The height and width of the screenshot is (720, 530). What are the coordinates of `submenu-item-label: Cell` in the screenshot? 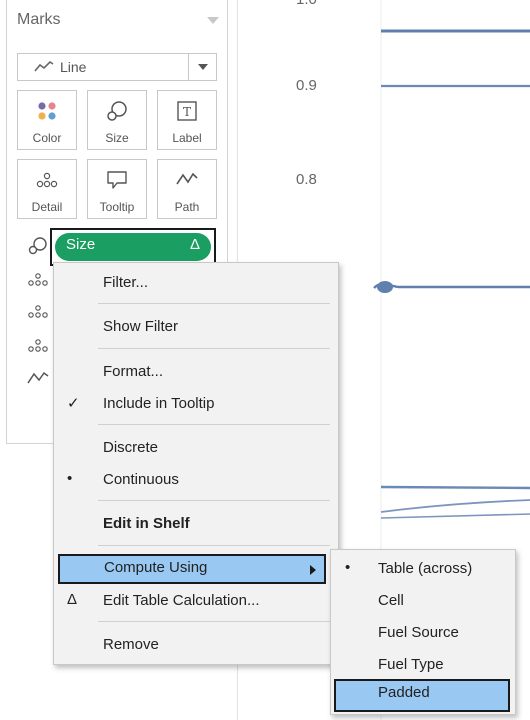 It's located at (391, 600).